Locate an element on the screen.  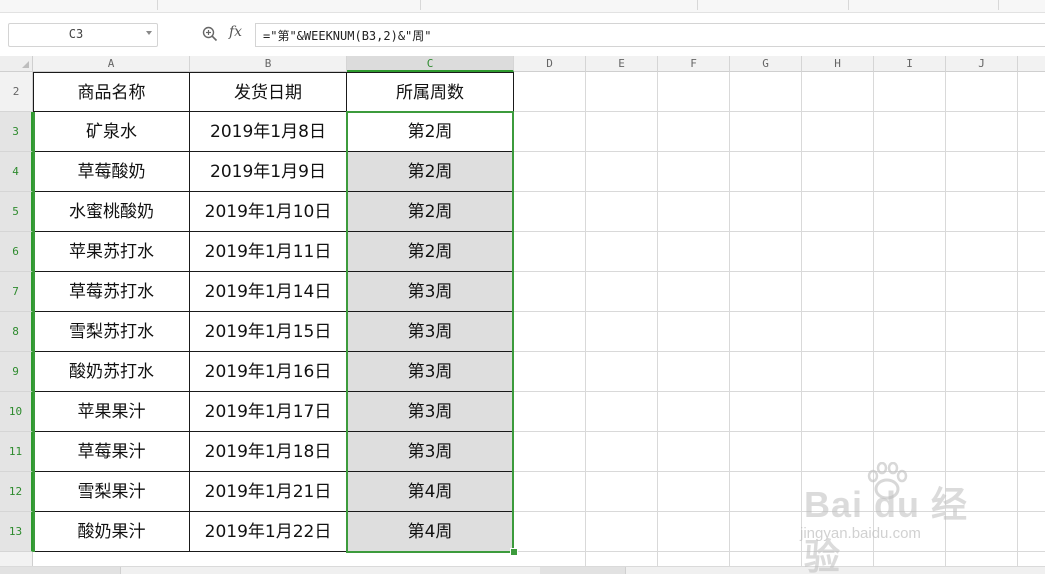
column-header-c: C is located at coordinates (430, 64).